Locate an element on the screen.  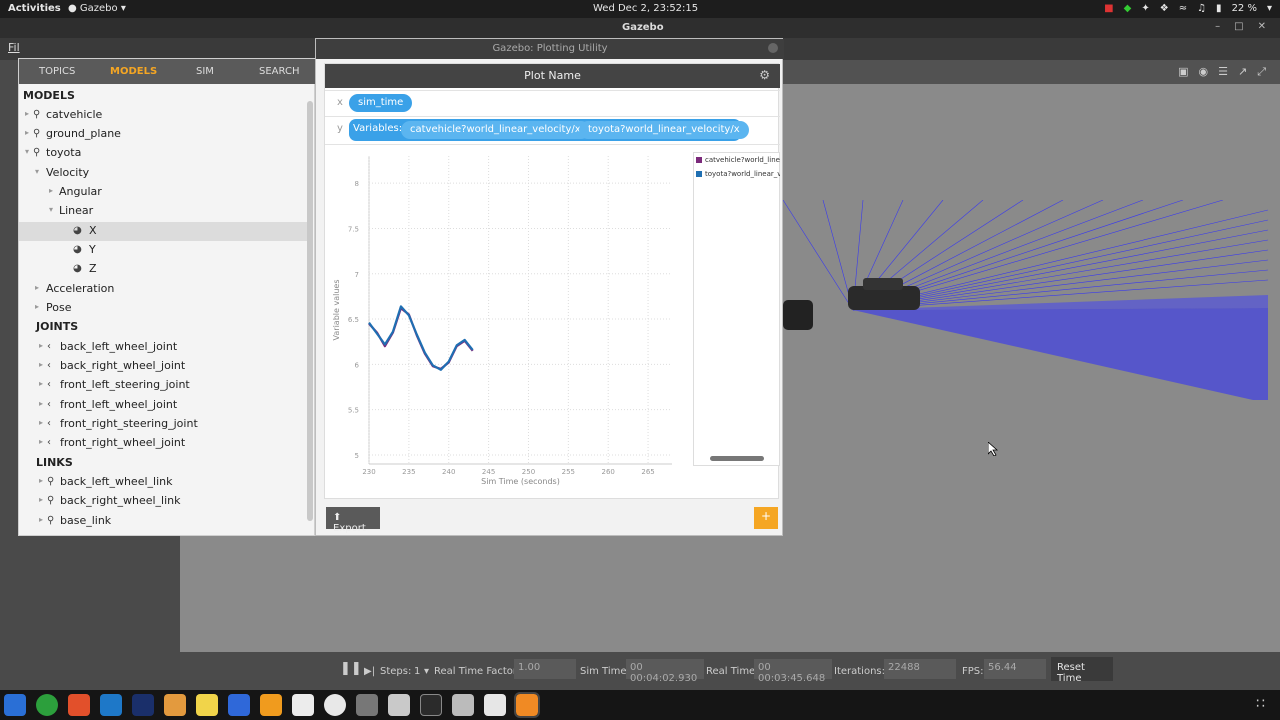
tree-item-link: ▸ ⚲ base_link is located at coordinates (164, 521).